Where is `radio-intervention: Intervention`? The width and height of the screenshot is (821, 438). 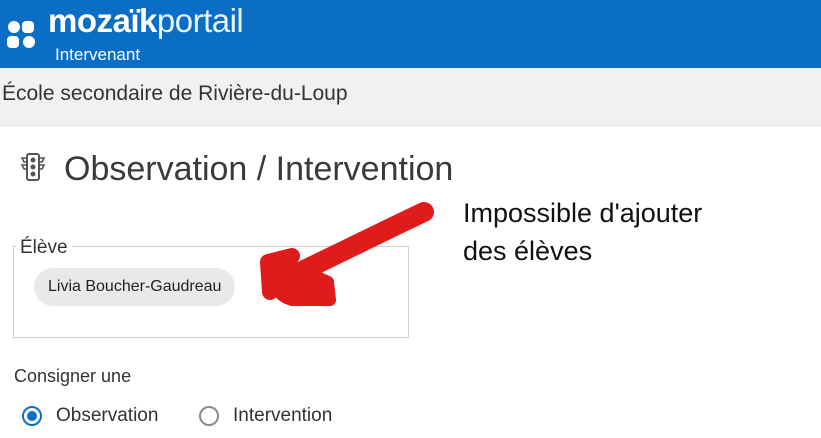
radio-intervention: Intervention is located at coordinates (265, 416).